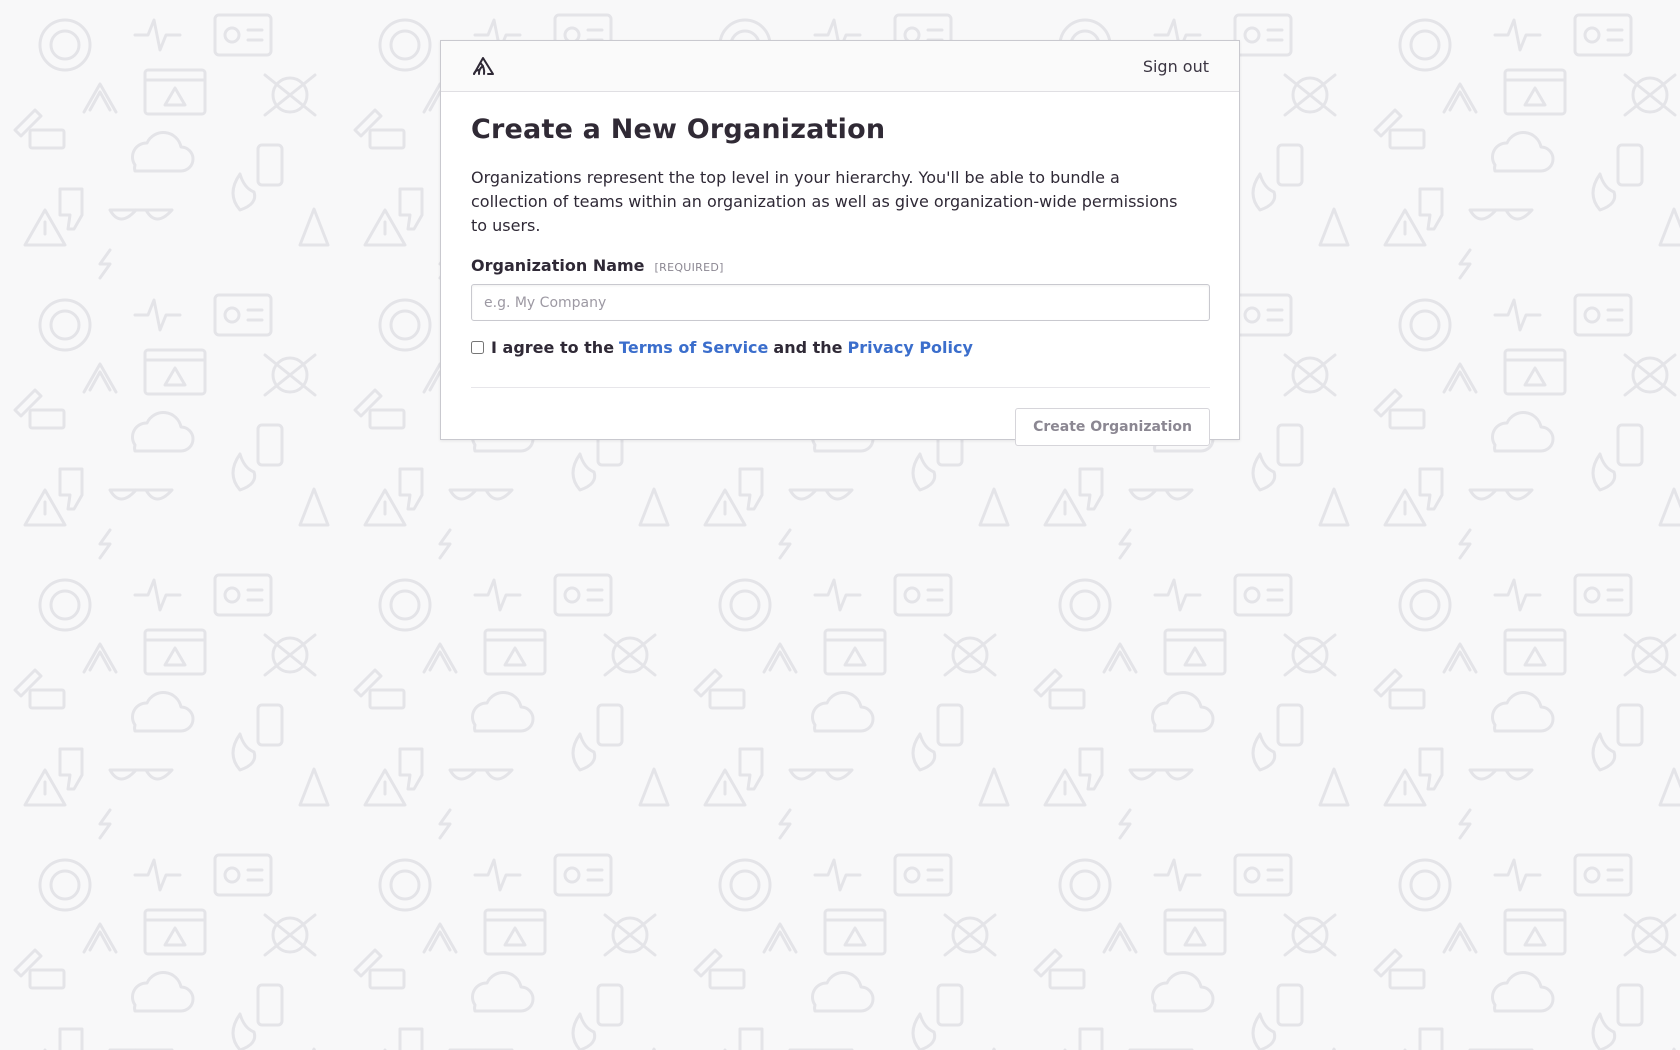 The height and width of the screenshot is (1050, 1680). Describe the element at coordinates (1176, 66) in the screenshot. I see `sign-out-link: Sign out` at that location.